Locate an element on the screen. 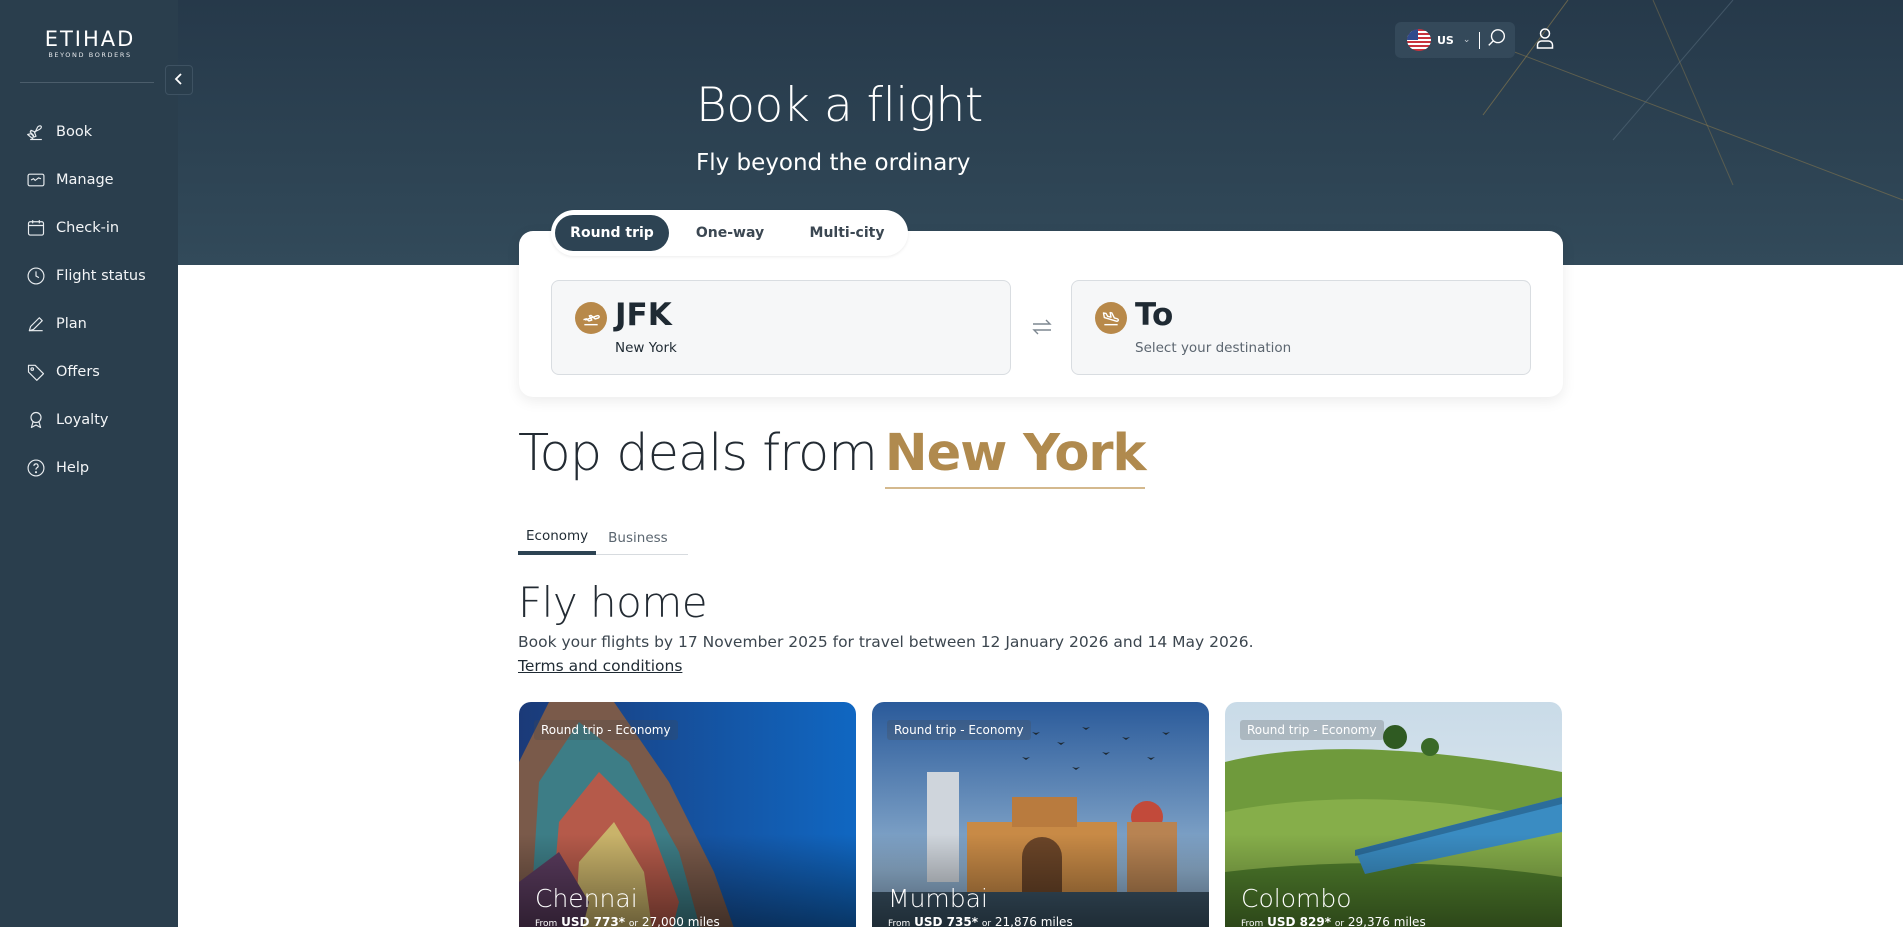 This screenshot has height=927, width=1903. chevron-left-icon is located at coordinates (179, 80).